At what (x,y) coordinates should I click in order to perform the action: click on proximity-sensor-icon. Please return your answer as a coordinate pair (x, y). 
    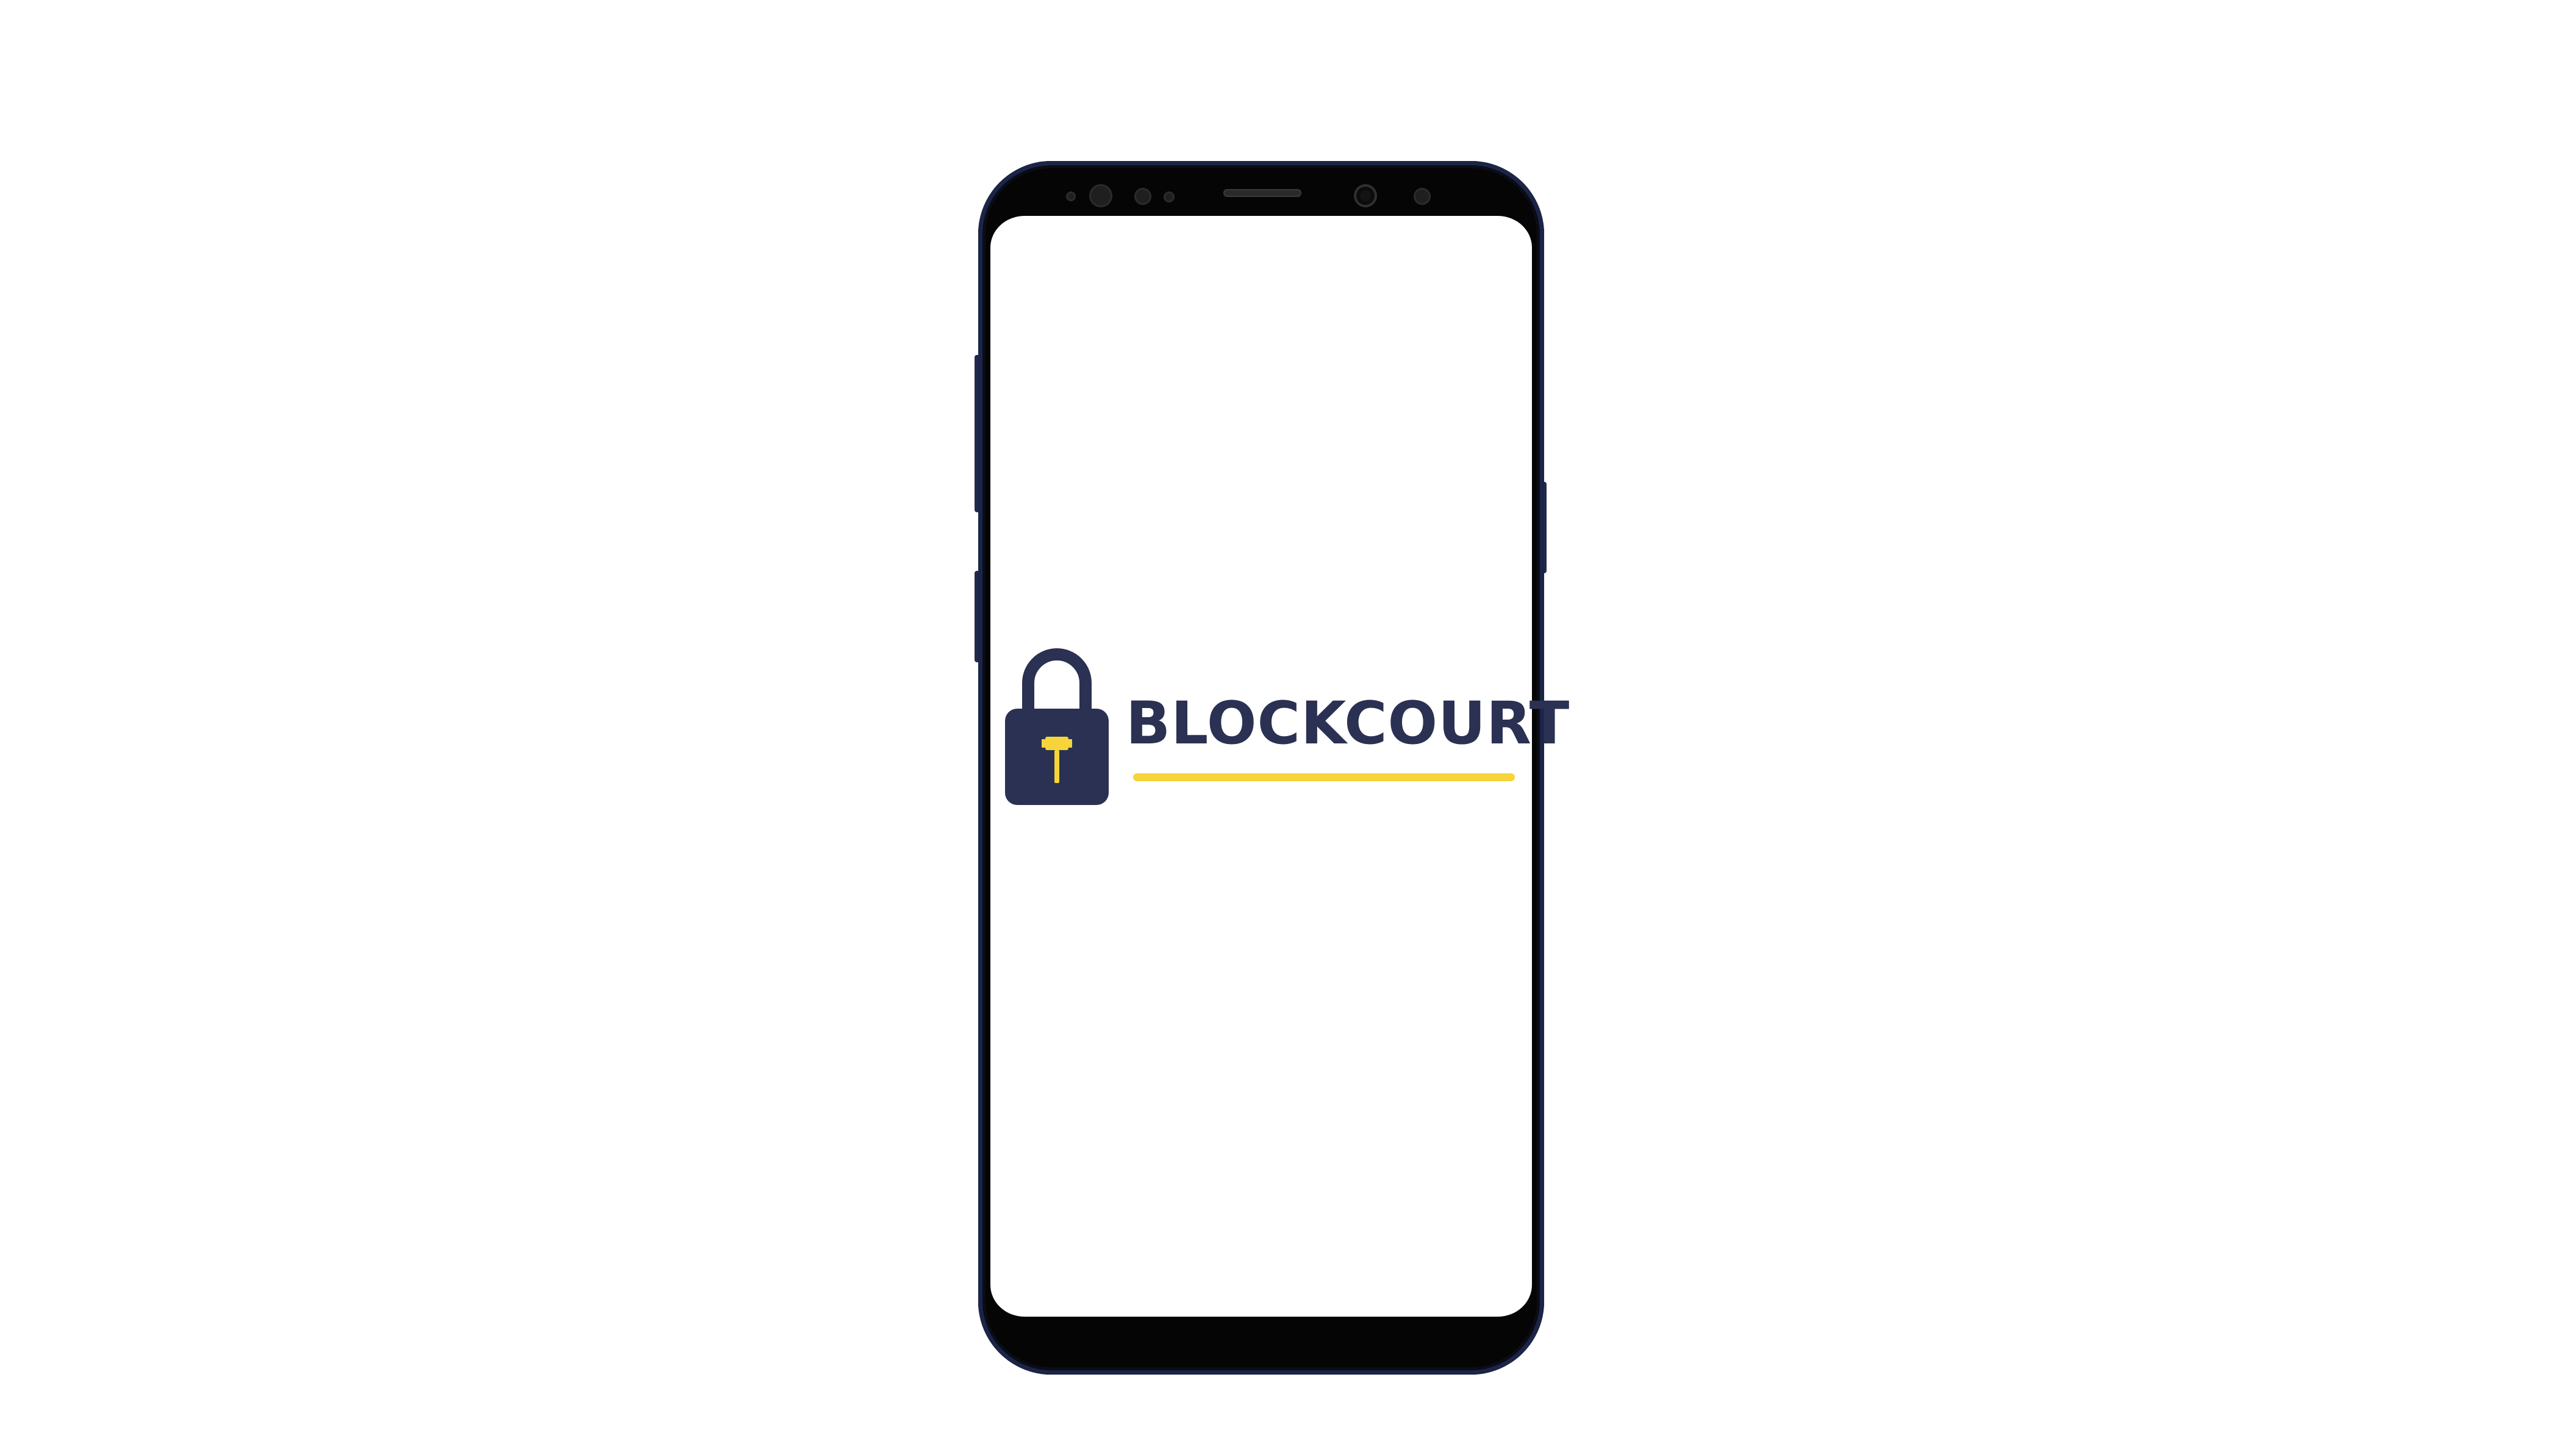
    Looking at the image, I should click on (1142, 196).